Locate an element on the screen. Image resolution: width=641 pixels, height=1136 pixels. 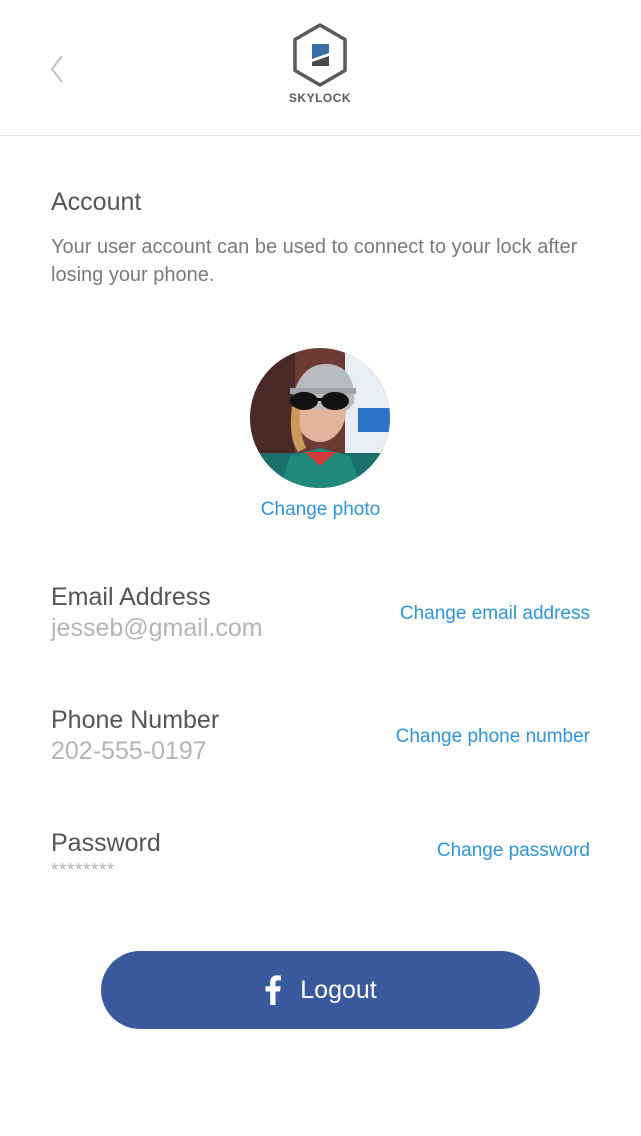
app-logo: SKYLOCK is located at coordinates (320, 63).